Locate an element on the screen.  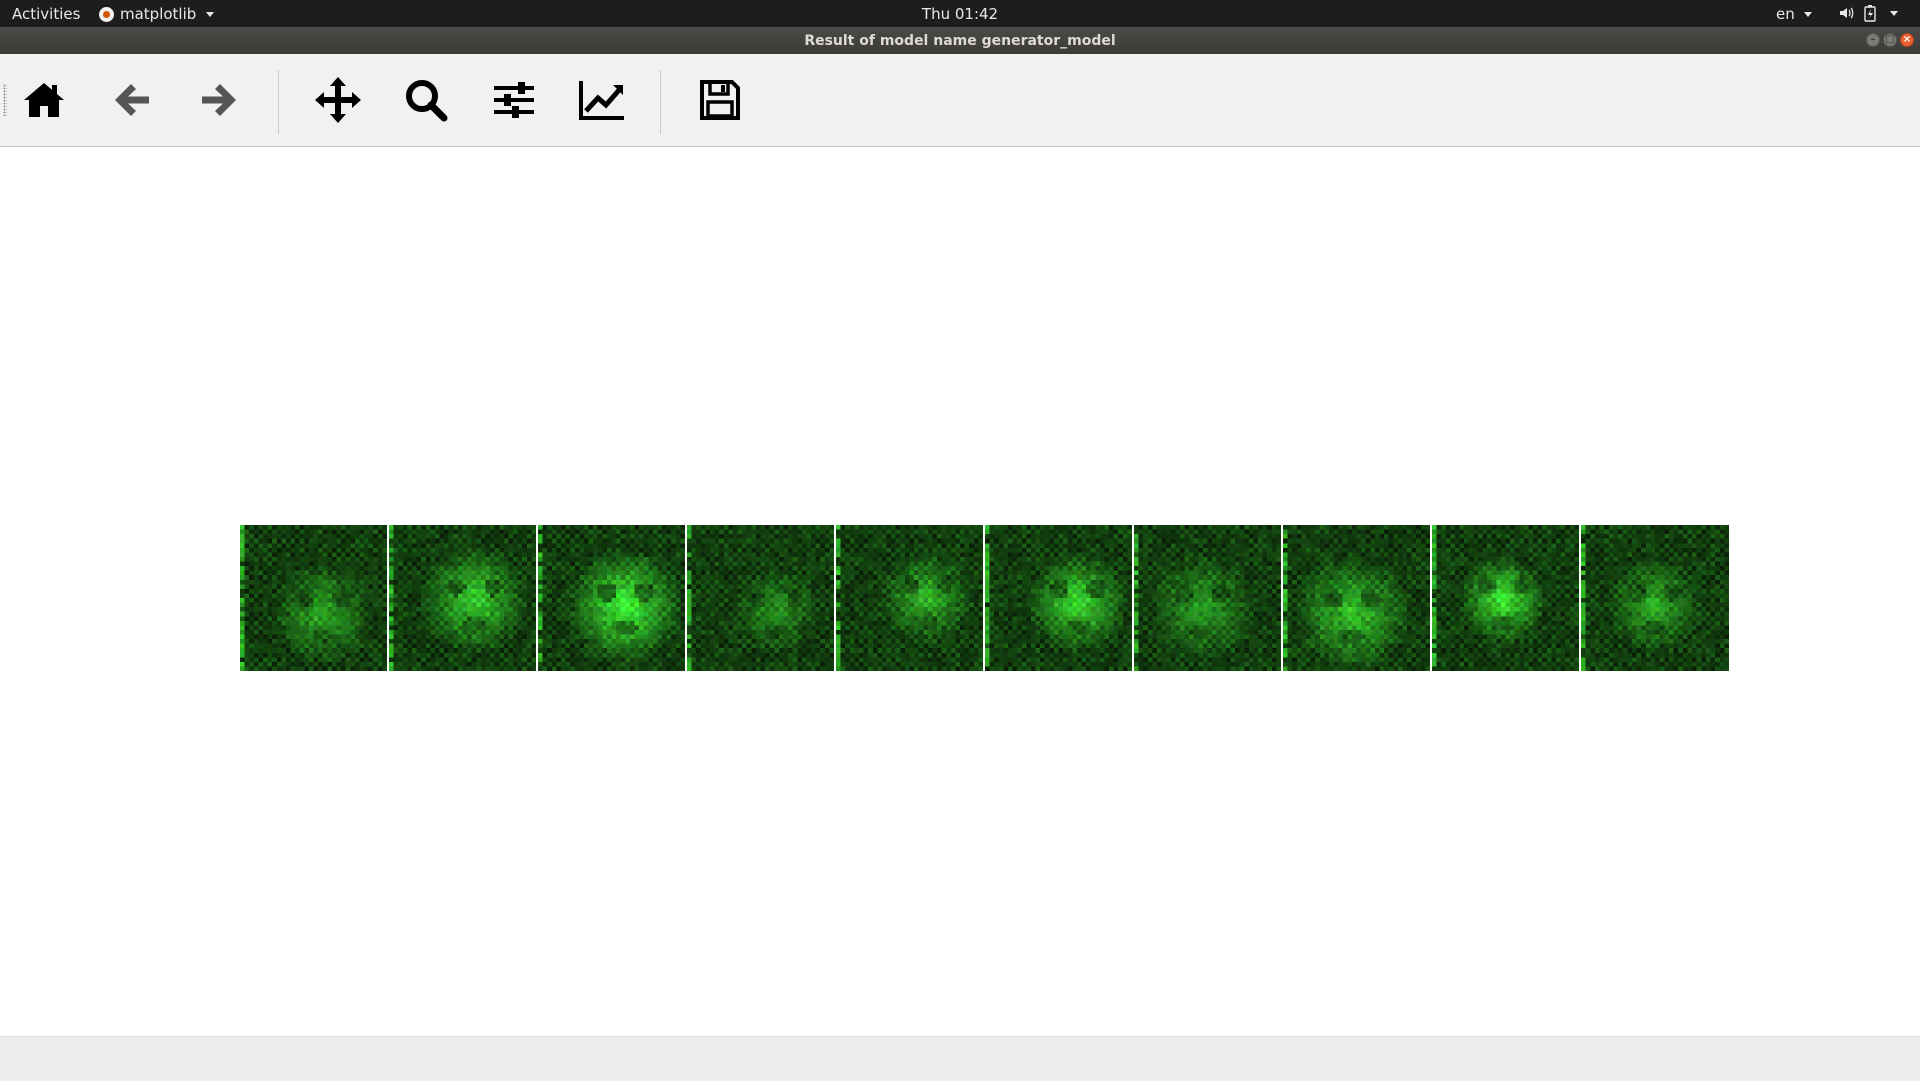
floppy-disk-icon is located at coordinates (720, 100).